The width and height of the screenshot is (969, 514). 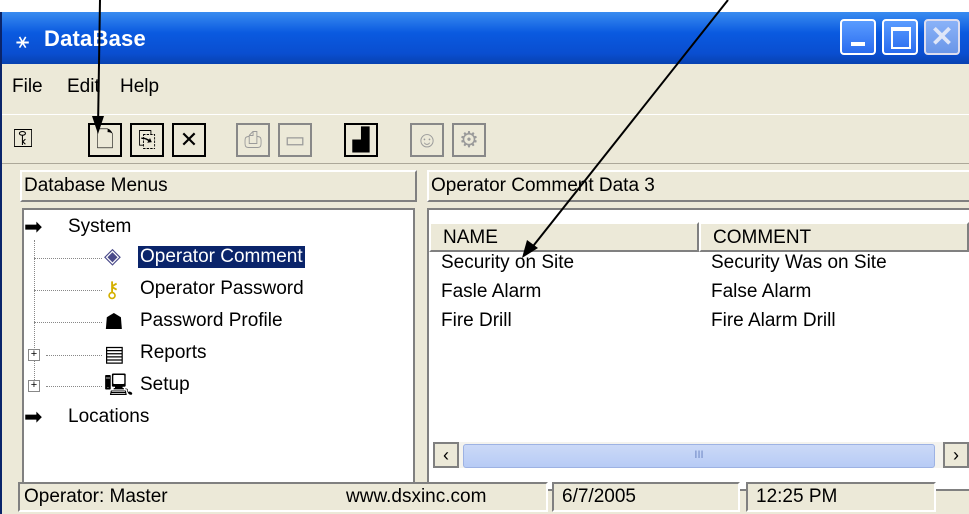 I want to click on report-button: ▟, so click(x=361, y=140).